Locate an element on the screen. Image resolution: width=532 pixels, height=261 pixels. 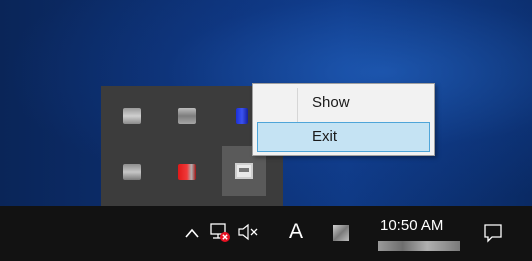
volume-muted-icon is located at coordinates (248, 232).